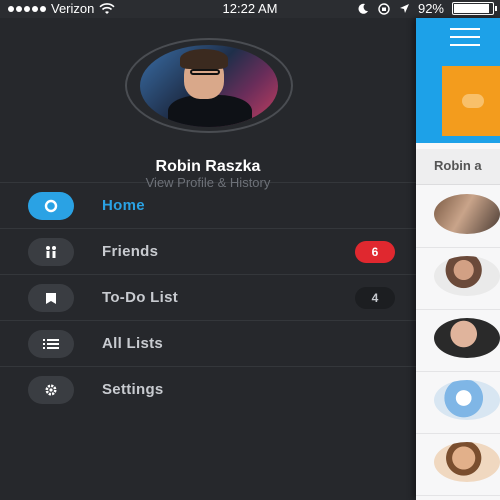  Describe the element at coordinates (430, 8) in the screenshot. I see `battery-percent: 92%` at that location.